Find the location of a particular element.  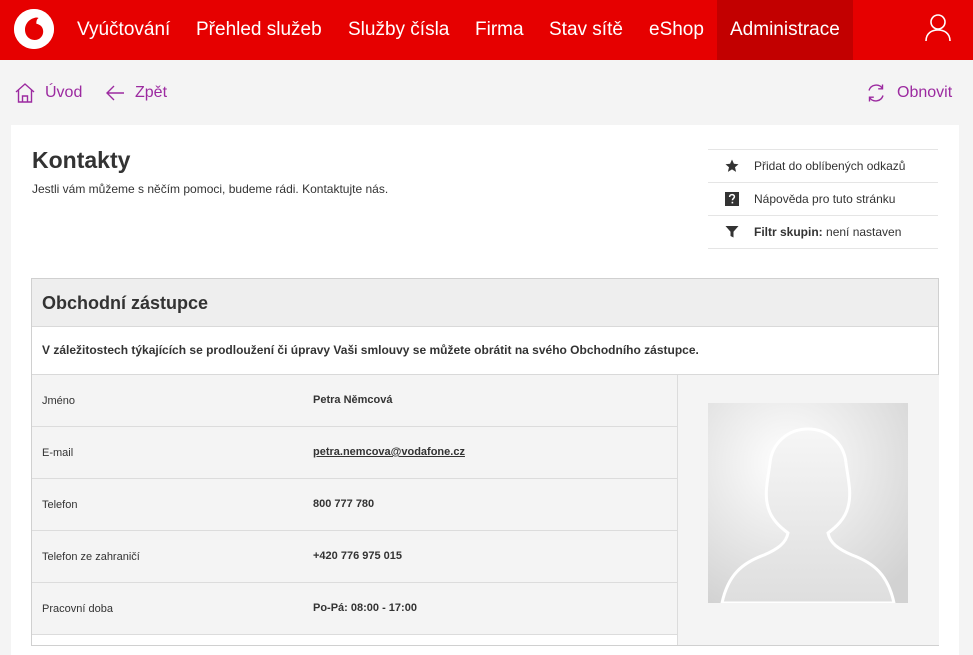

section-header: Obchodní zástupce is located at coordinates (485, 303).